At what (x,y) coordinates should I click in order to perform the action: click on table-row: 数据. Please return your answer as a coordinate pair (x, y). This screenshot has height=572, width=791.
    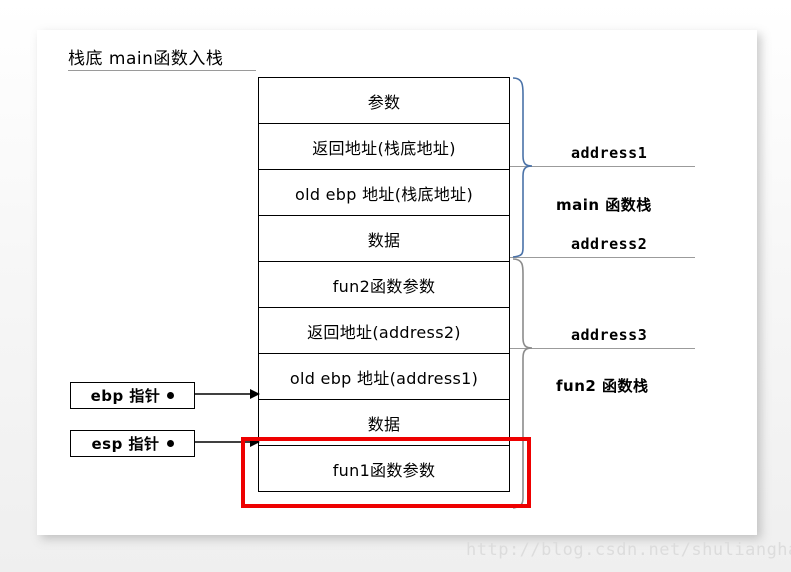
    Looking at the image, I should click on (384, 238).